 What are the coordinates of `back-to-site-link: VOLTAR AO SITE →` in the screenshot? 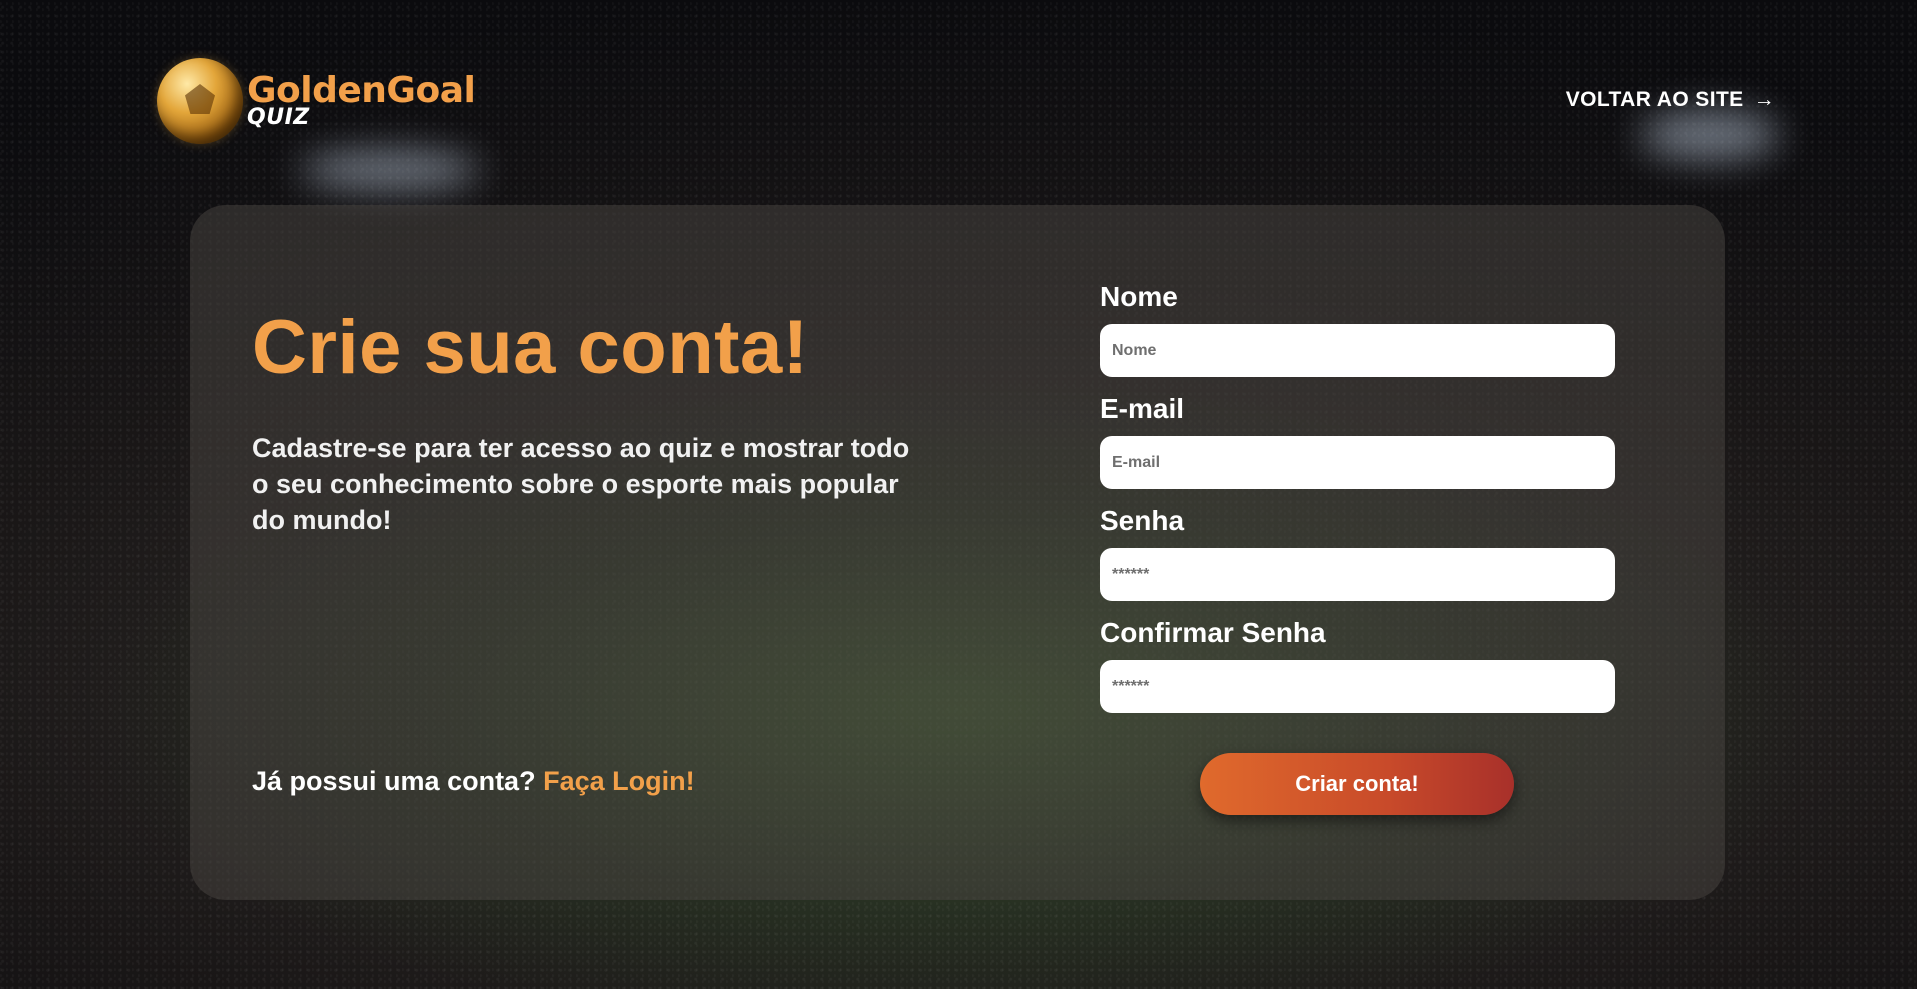 It's located at (1670, 100).